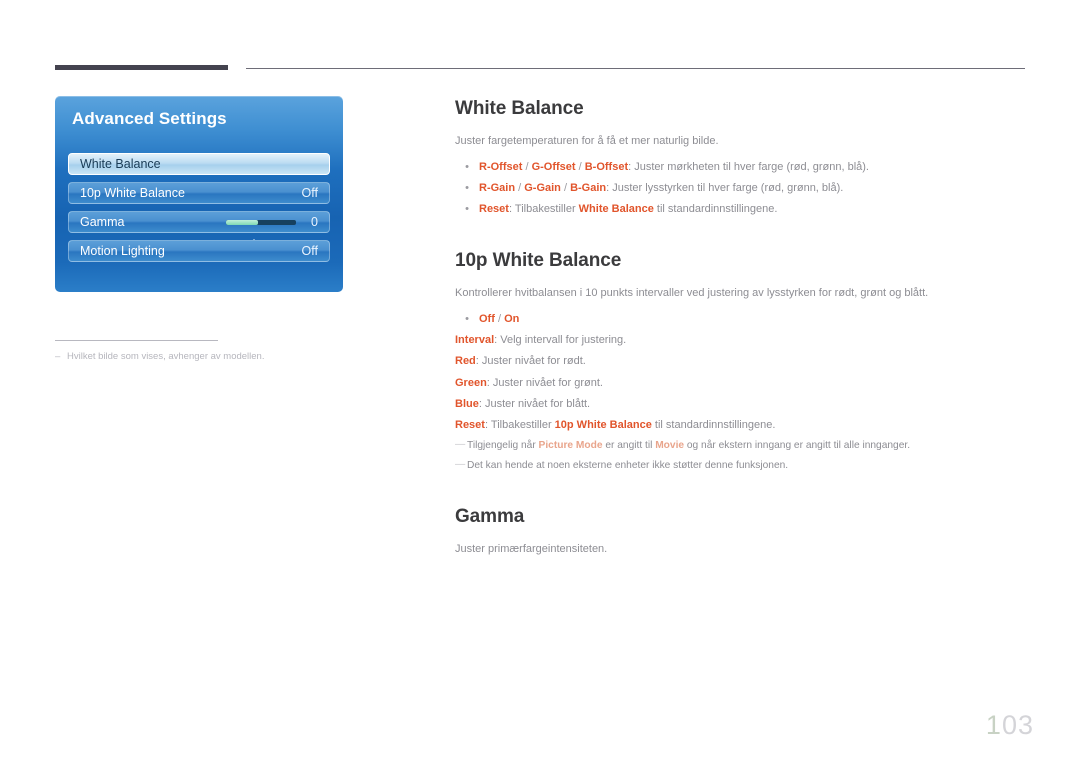  What do you see at coordinates (136, 340) in the screenshot?
I see `footnote-divider` at bounding box center [136, 340].